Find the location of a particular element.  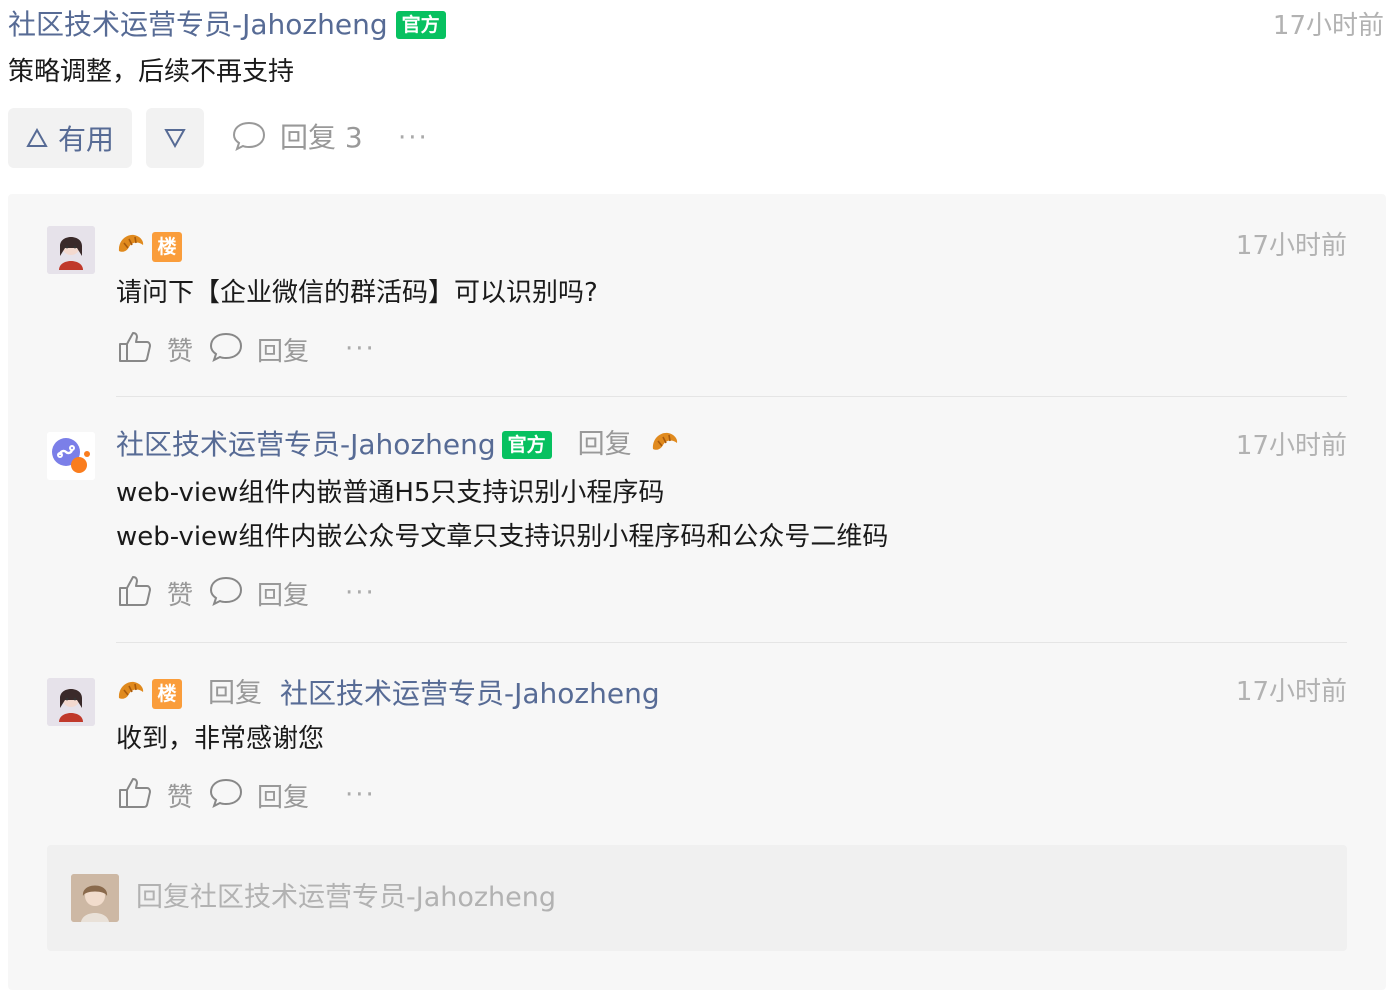

downvote-button is located at coordinates (175, 138).